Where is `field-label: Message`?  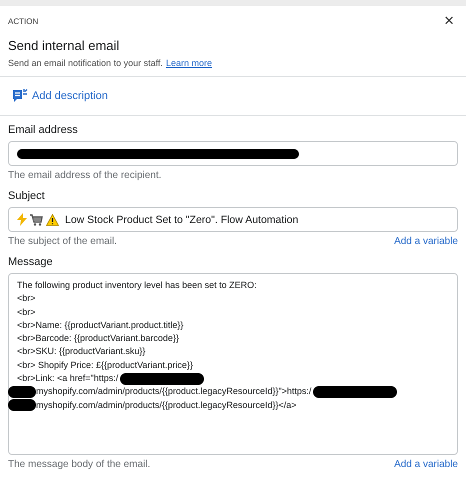 field-label: Message is located at coordinates (31, 262).